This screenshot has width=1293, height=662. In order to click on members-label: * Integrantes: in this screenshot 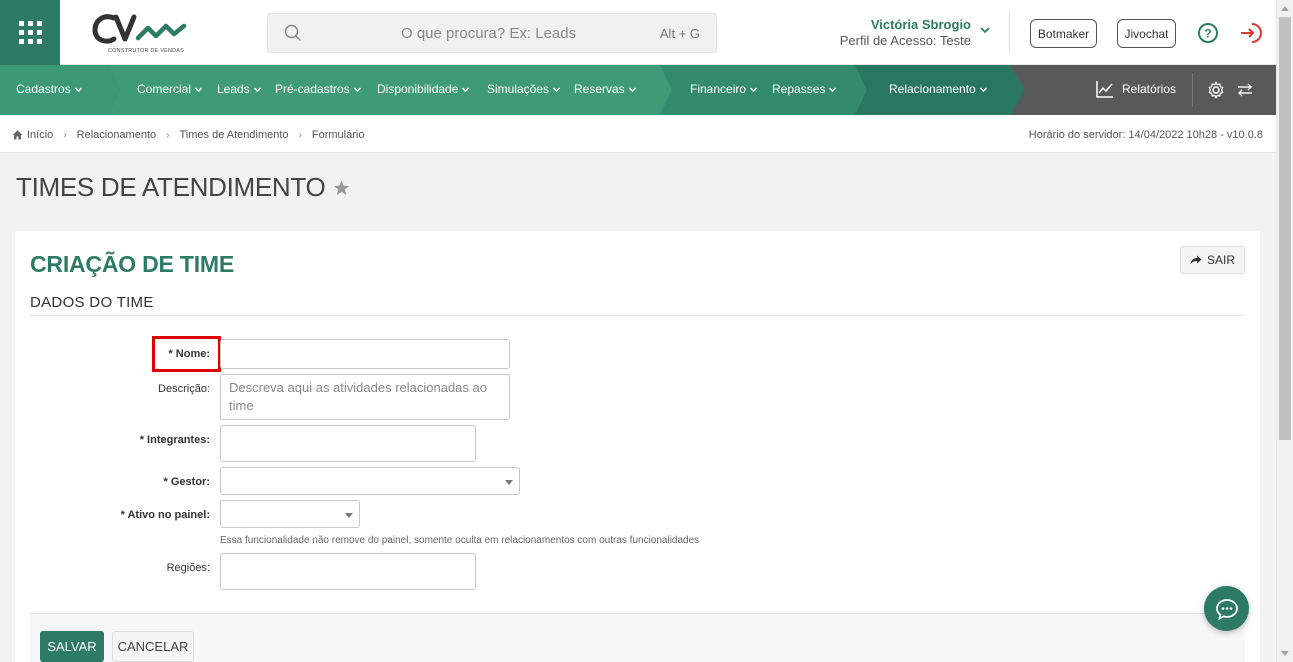, I will do `click(174, 440)`.